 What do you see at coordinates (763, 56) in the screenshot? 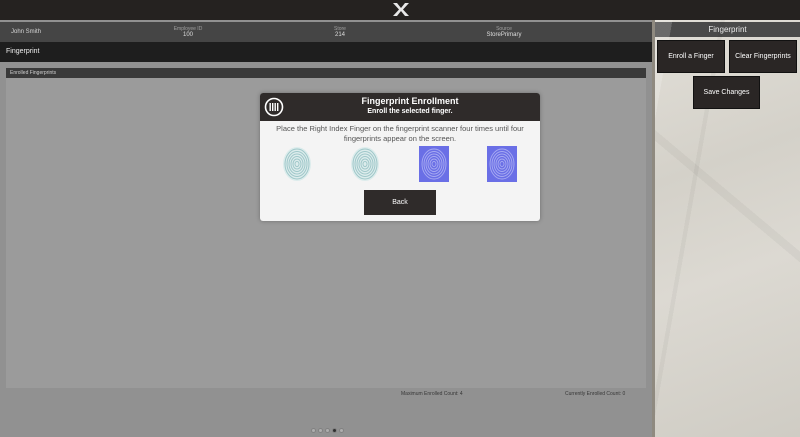
I see `clear-fingerprints-button: Clear Fingerprints` at bounding box center [763, 56].